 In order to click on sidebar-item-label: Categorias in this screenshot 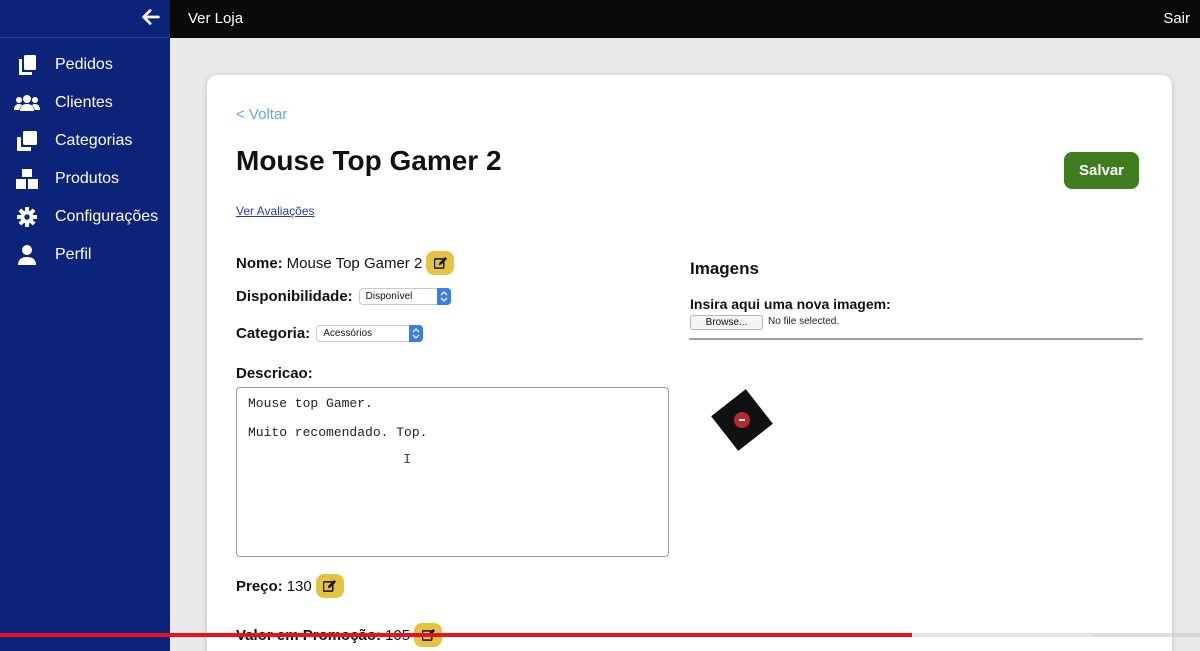, I will do `click(94, 140)`.